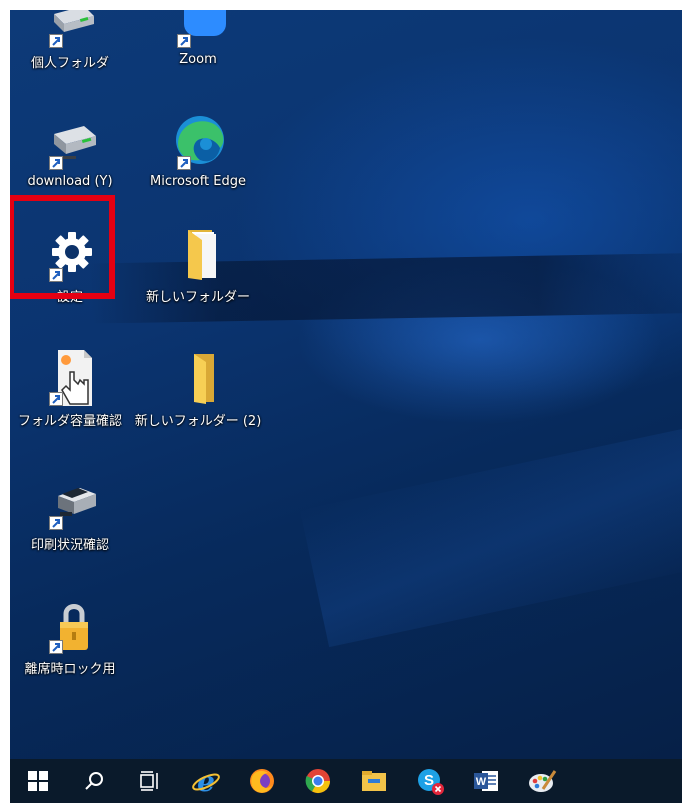  Describe the element at coordinates (542, 781) in the screenshot. I see `paint-icon` at that location.